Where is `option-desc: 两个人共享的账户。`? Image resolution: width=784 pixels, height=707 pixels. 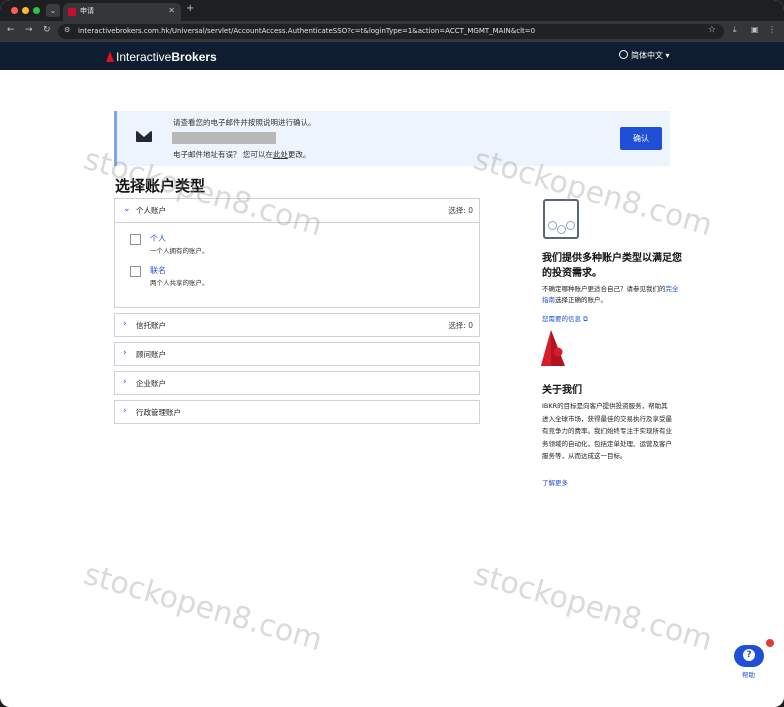
option-desc: 两个人共享的账户。 is located at coordinates (179, 283).